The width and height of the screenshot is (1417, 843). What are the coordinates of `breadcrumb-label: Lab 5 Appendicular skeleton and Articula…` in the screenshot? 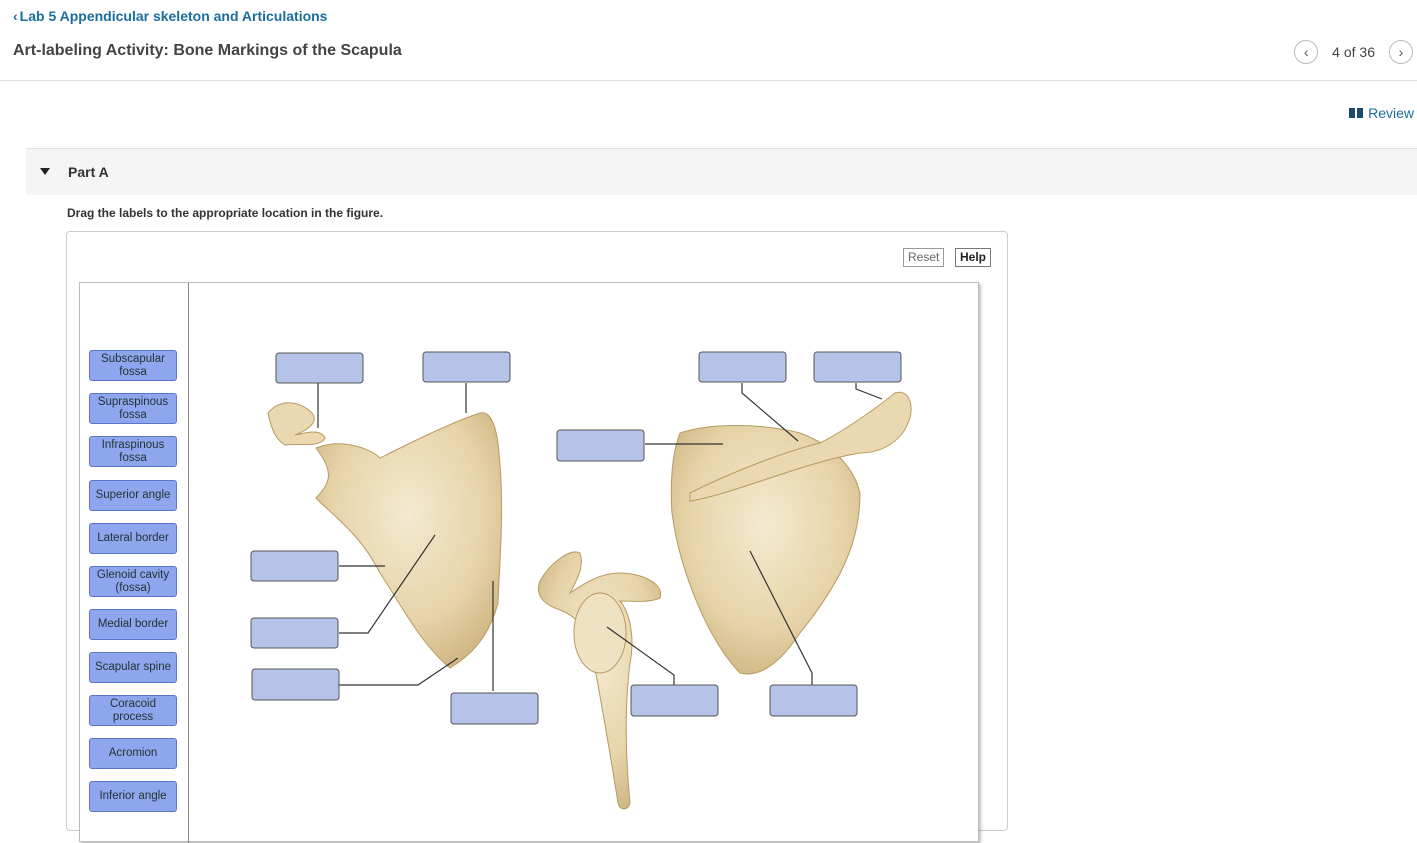 It's located at (173, 16).